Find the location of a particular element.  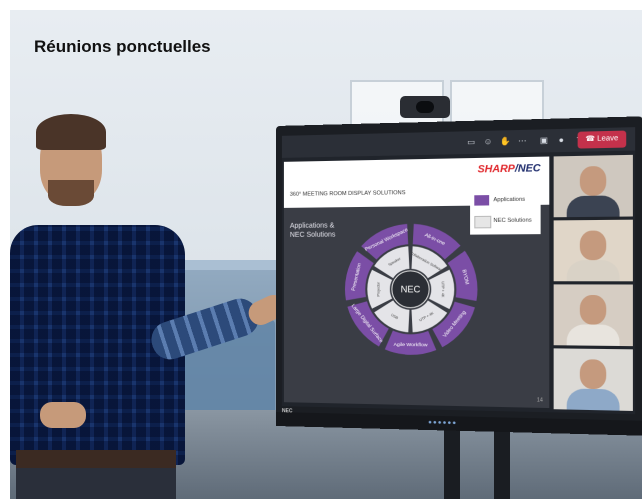

people-icon: ☺ is located at coordinates (488, 142).